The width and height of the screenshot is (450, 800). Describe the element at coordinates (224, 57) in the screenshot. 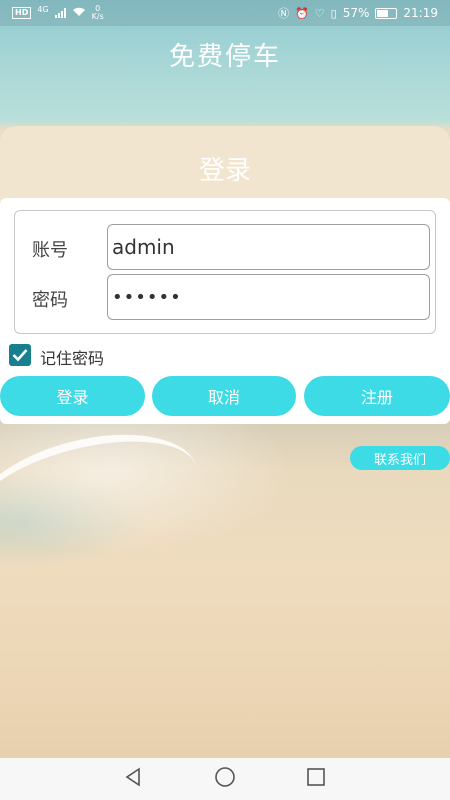

I see `app-title: 免费停车` at that location.